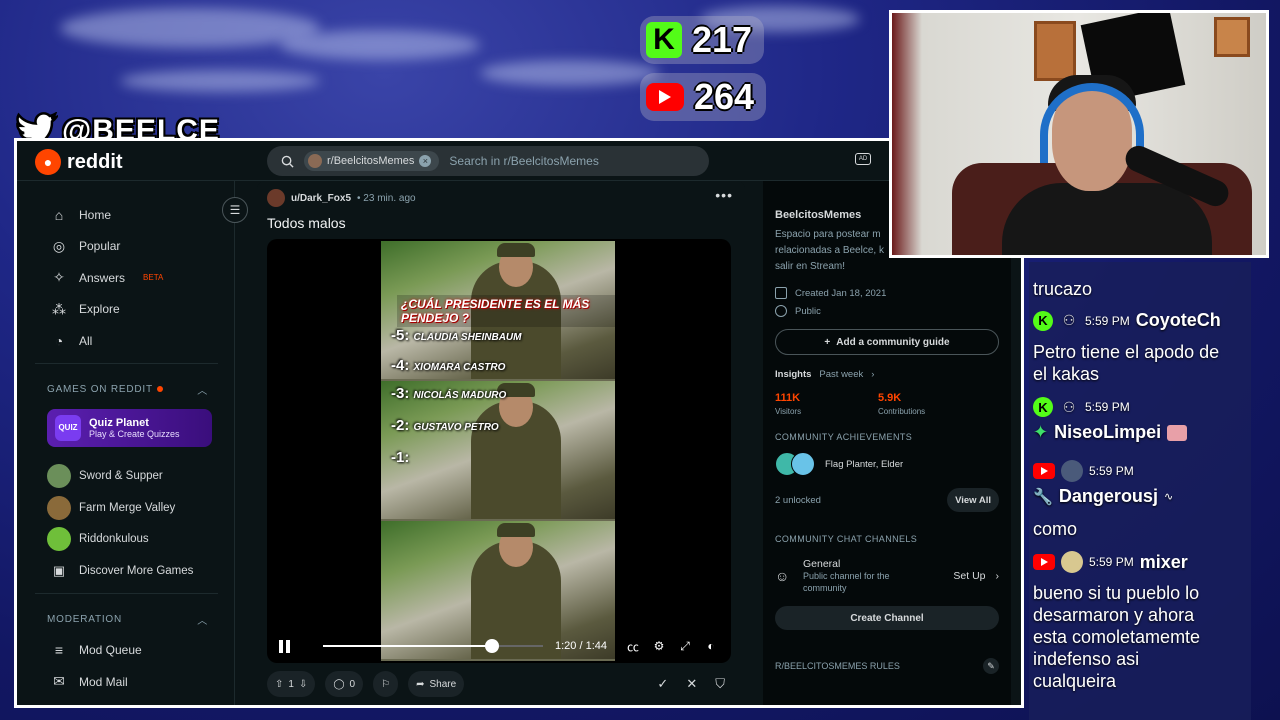  What do you see at coordinates (125, 477) in the screenshot?
I see `game-sword-supper: Sword & Supper` at bounding box center [125, 477].